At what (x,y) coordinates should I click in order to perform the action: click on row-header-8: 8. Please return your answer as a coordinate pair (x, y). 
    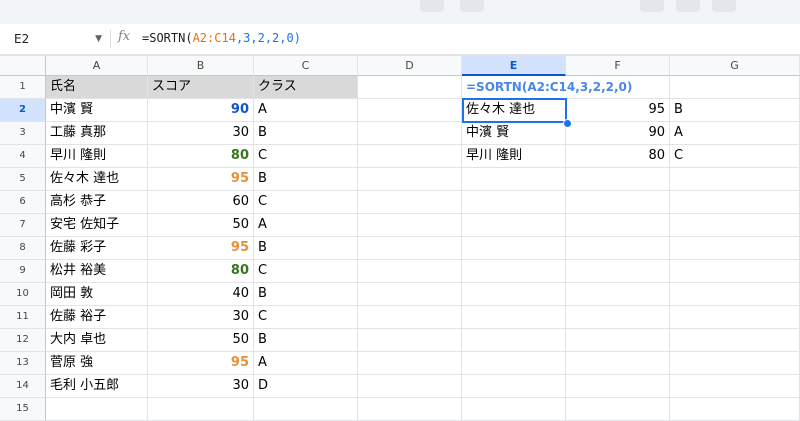
    Looking at the image, I should click on (23, 248).